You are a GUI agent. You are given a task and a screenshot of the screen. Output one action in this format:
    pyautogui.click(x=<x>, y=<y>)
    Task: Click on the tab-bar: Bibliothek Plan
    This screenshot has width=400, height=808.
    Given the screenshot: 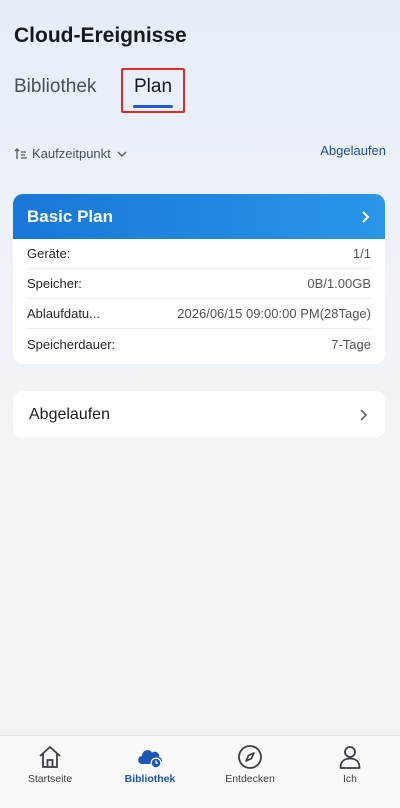 What is the action you would take?
    pyautogui.click(x=99, y=90)
    